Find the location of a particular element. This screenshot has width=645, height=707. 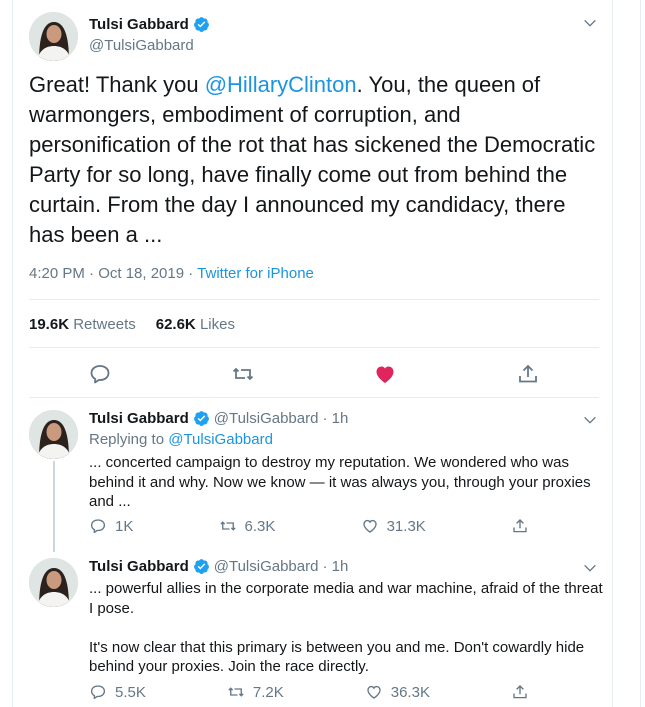

retweet-button: 7.2K is located at coordinates (255, 692).